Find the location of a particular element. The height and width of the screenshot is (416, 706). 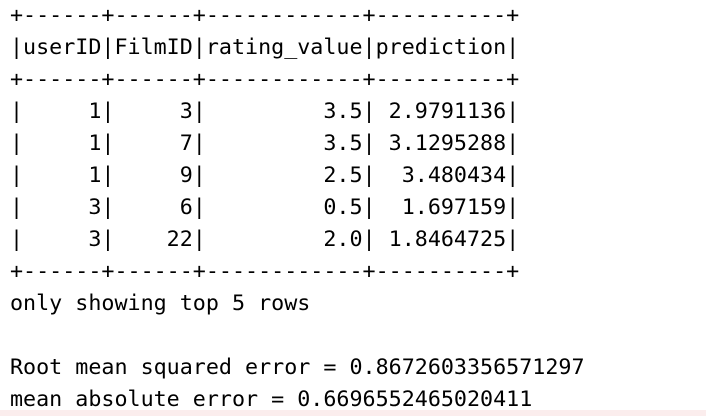

table-row: | 1| 9| 2.5| 3.480434| is located at coordinates (265, 175).